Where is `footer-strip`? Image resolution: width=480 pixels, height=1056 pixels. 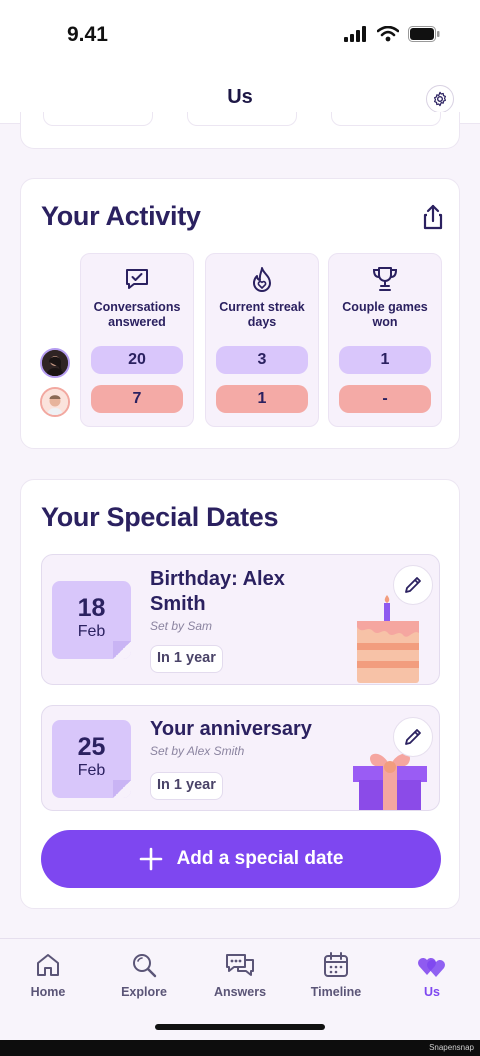 footer-strip is located at coordinates (240, 1048).